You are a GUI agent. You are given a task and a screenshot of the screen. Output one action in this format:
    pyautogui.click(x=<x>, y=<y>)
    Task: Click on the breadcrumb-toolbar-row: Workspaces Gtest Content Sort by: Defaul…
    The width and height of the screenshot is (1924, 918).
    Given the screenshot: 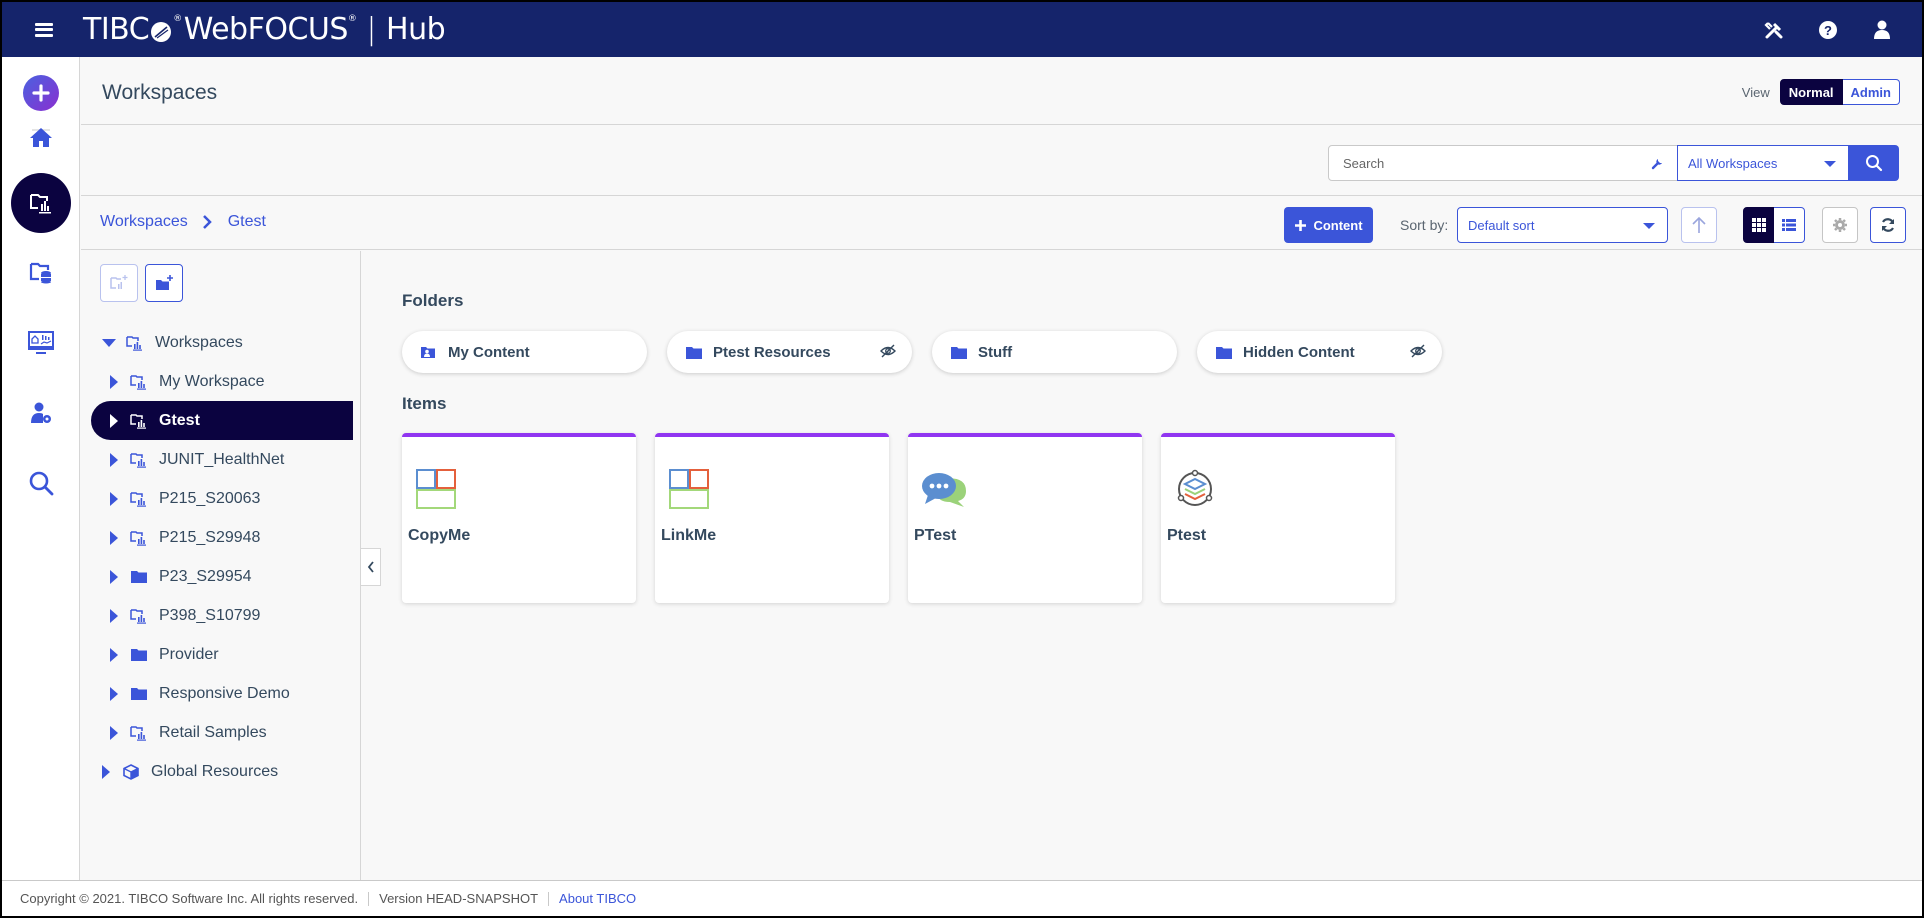 What is the action you would take?
    pyautogui.click(x=1001, y=223)
    